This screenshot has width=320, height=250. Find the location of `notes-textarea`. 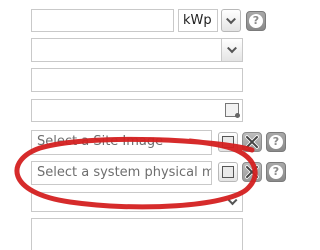

notes-textarea is located at coordinates (137, 234).